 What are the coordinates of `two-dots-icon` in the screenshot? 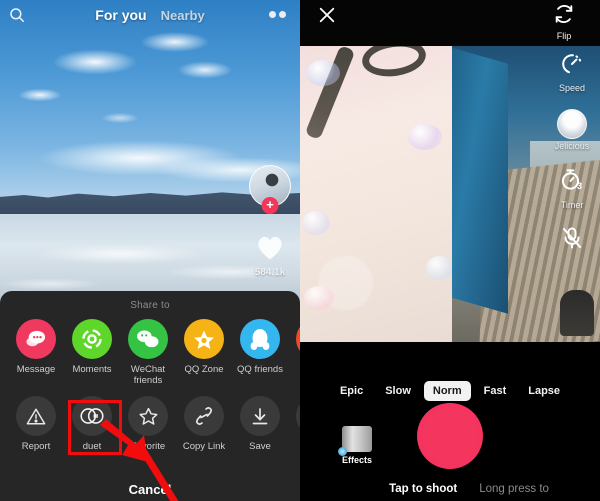 It's located at (277, 14).